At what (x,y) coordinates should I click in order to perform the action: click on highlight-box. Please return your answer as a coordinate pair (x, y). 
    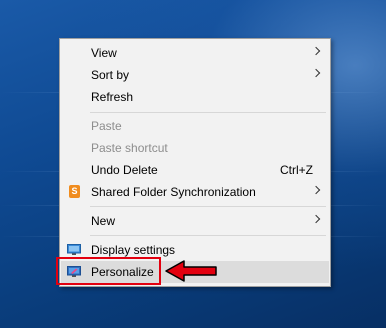
    Looking at the image, I should click on (108, 271).